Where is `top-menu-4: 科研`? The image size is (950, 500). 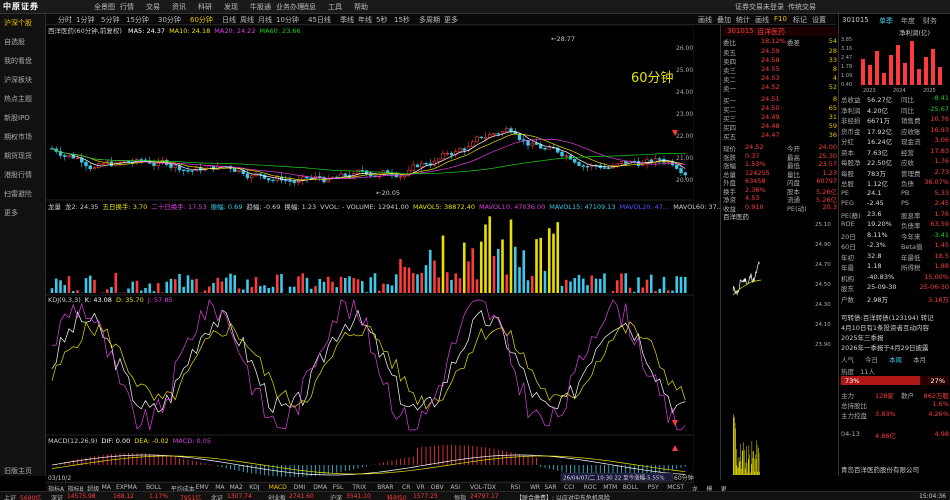 top-menu-4: 科研 is located at coordinates (205, 7).